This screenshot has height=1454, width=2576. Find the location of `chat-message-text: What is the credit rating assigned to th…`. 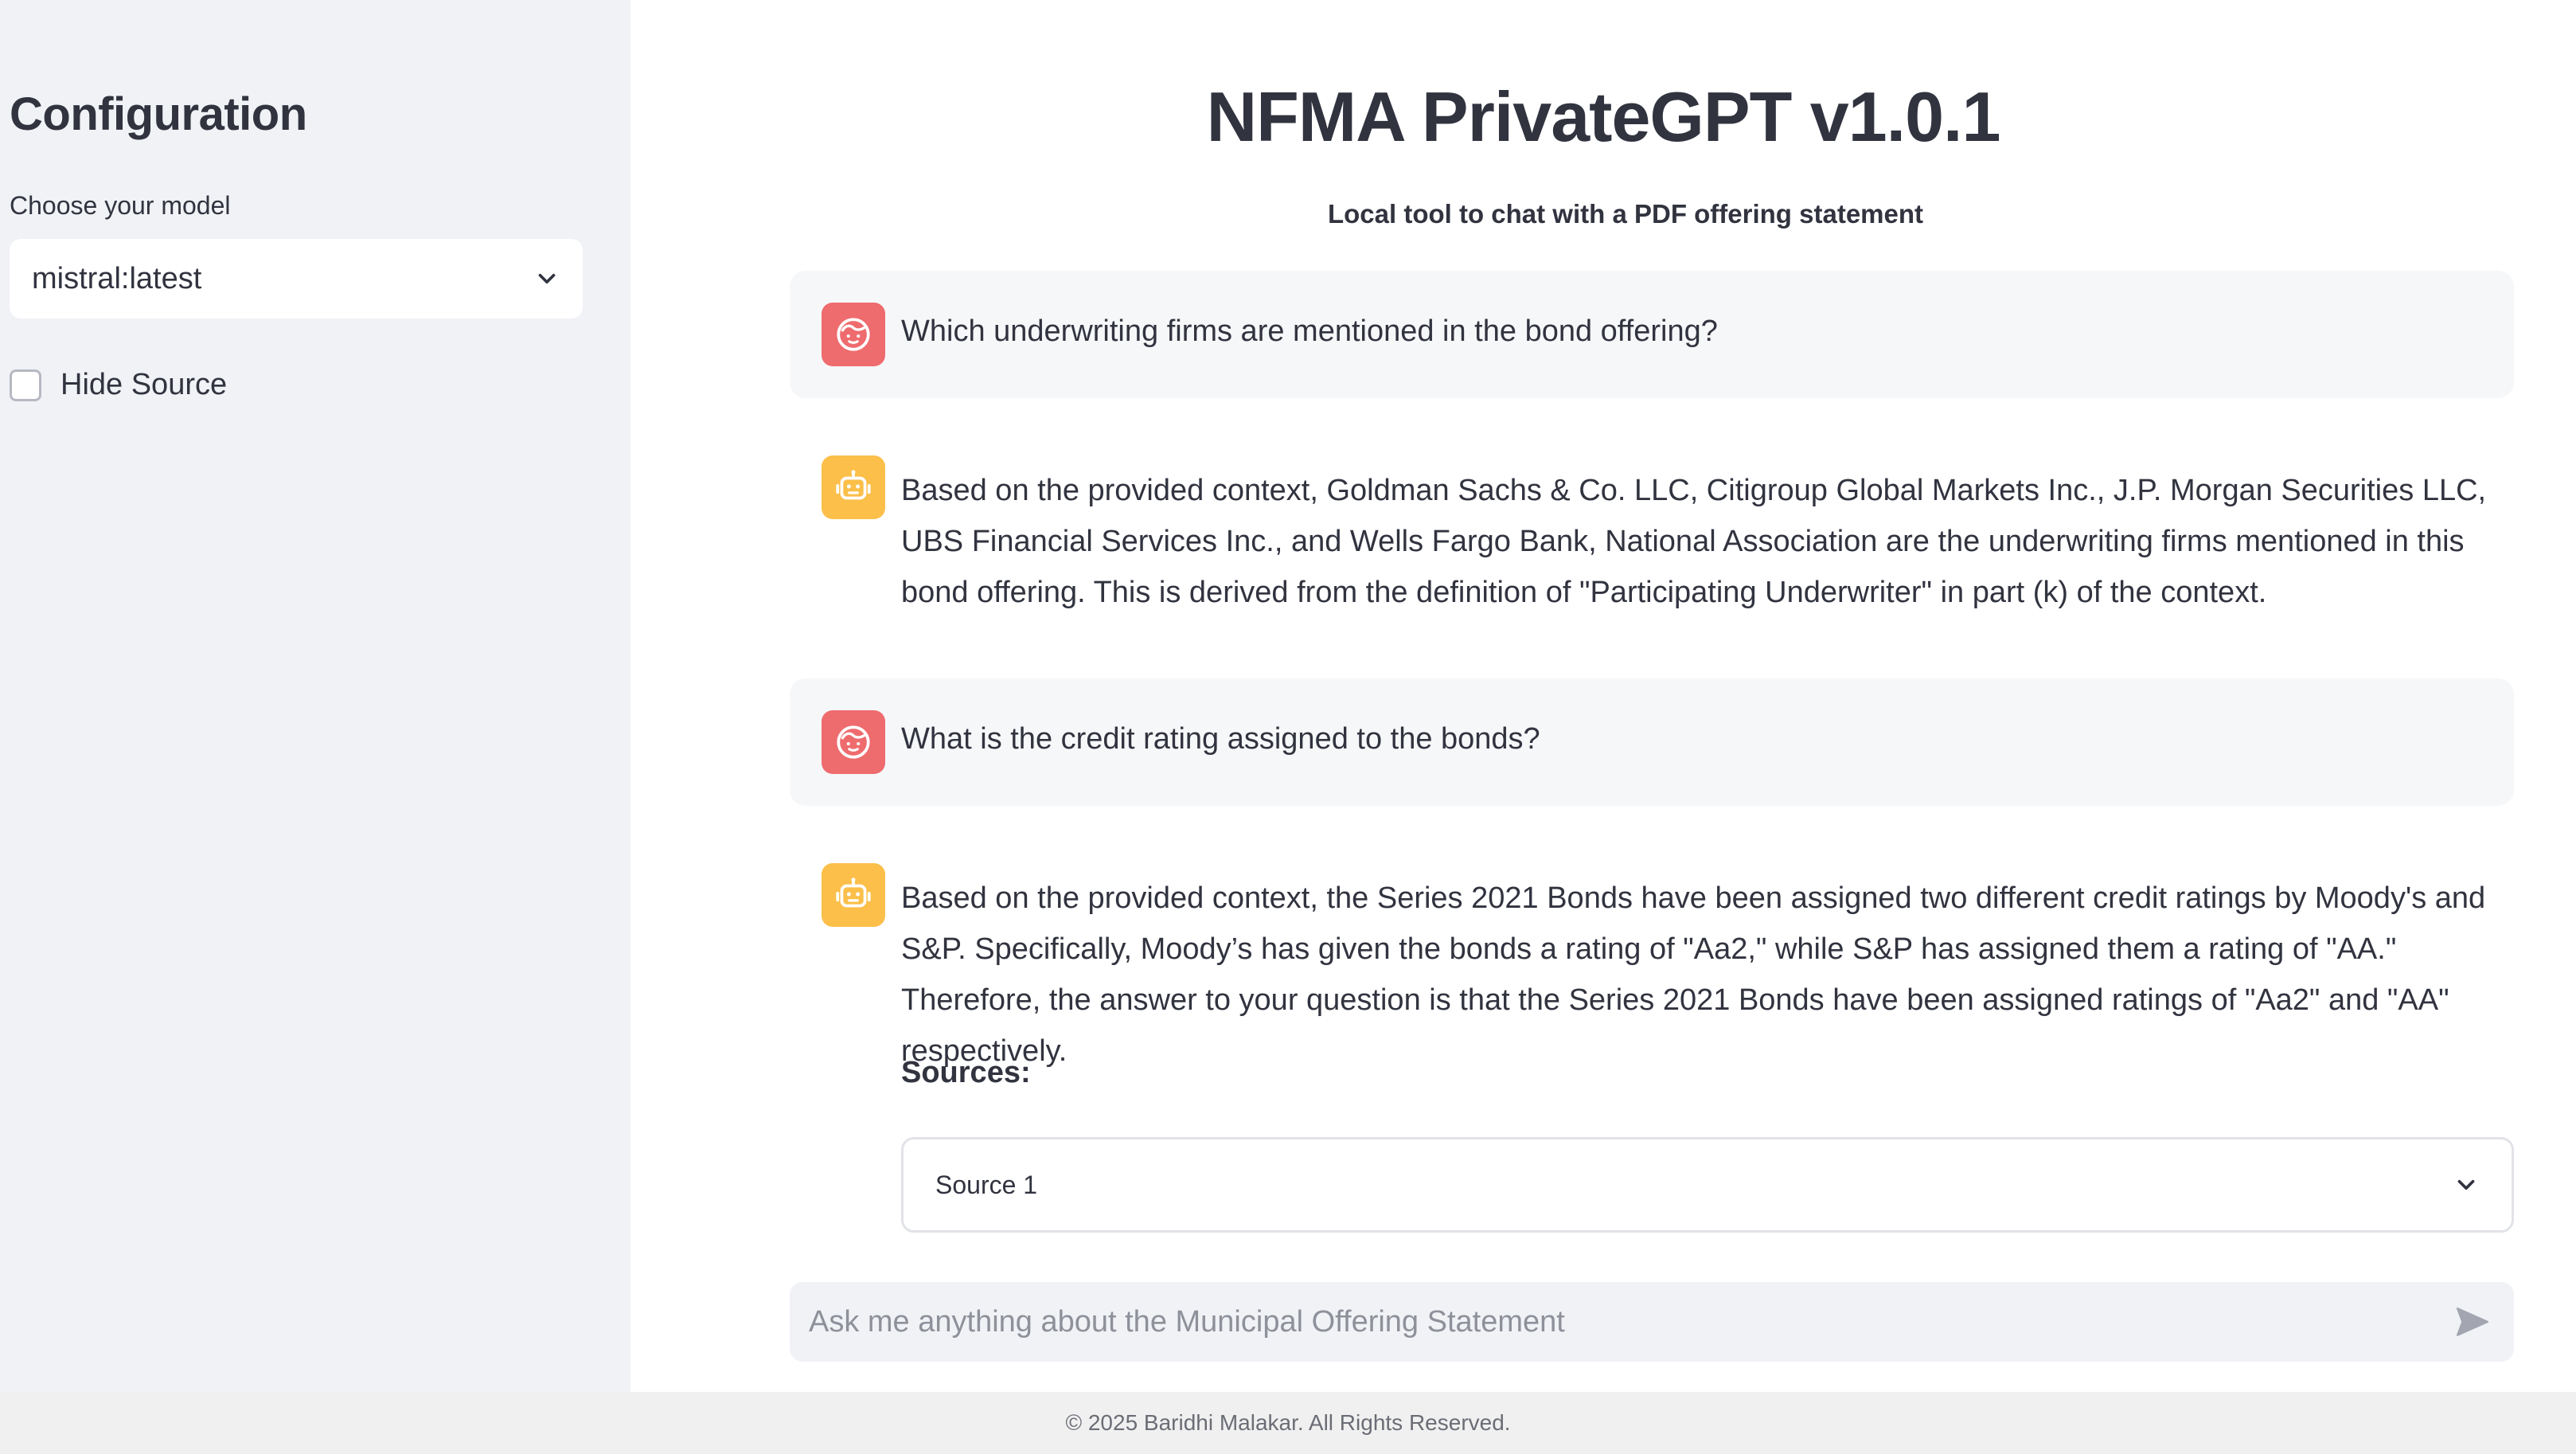

chat-message-text: What is the credit rating assigned to th… is located at coordinates (1220, 739).